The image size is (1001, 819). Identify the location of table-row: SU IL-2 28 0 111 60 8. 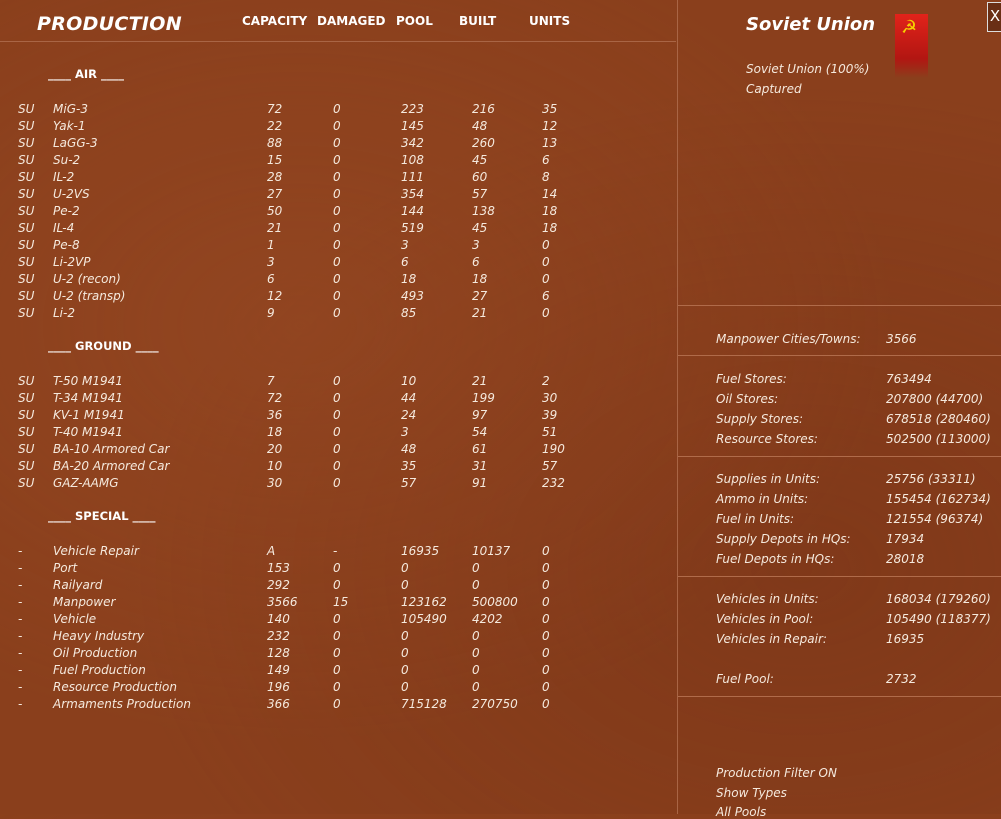
(338, 177).